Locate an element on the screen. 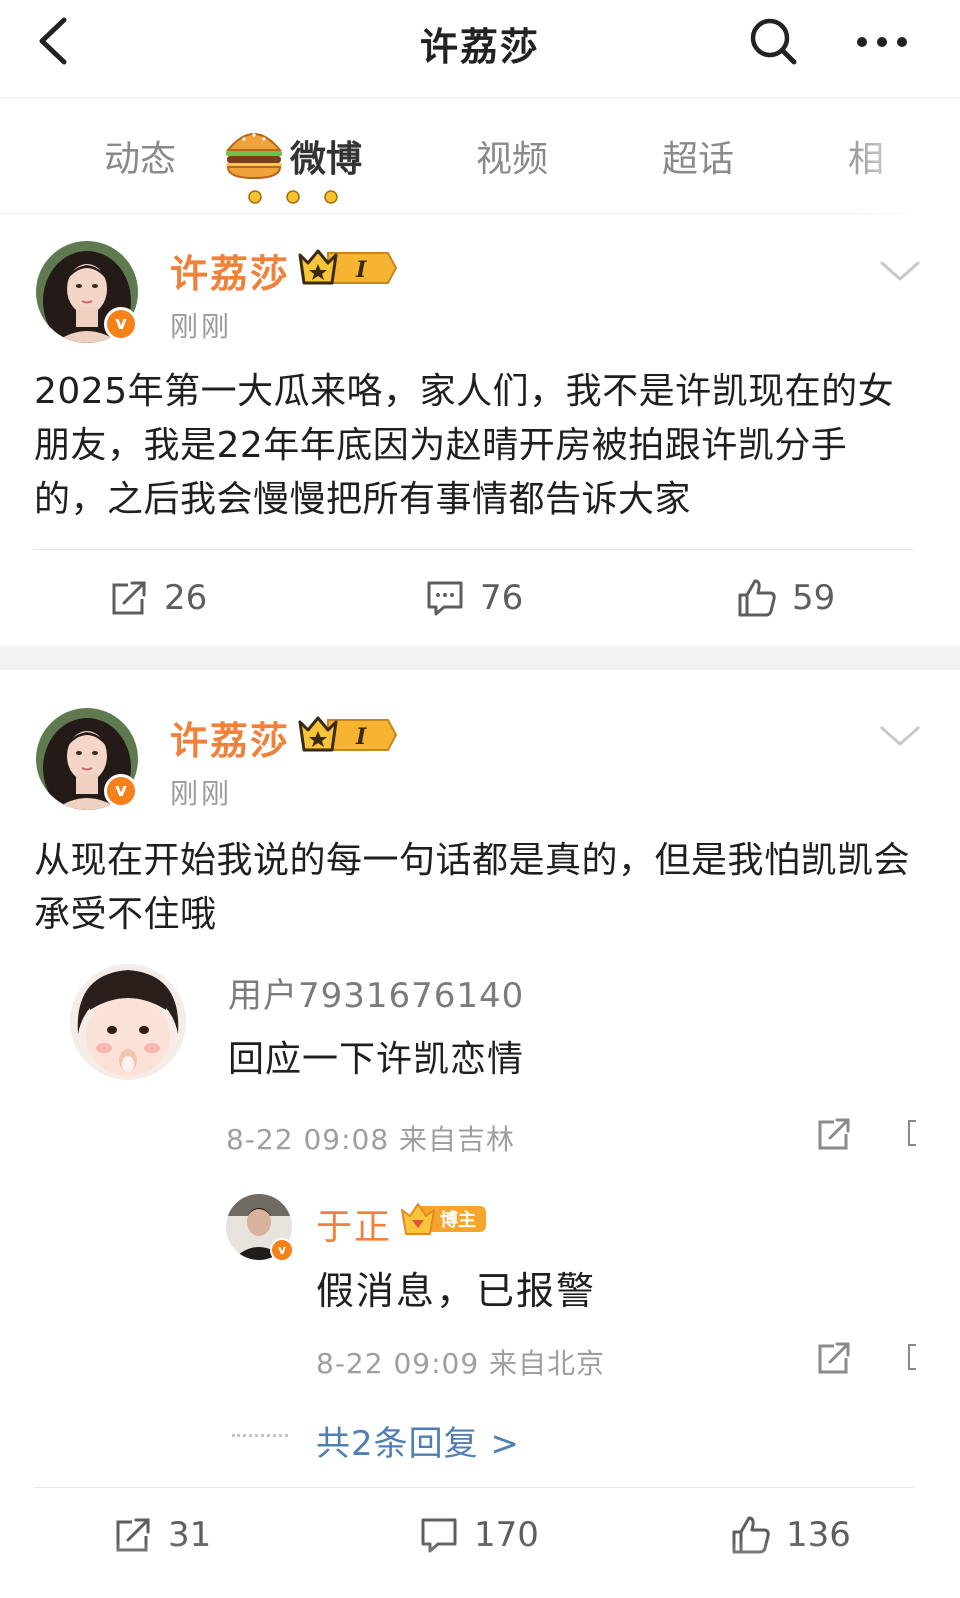 The height and width of the screenshot is (1598, 960). comment-button: 170 is located at coordinates (478, 1535).